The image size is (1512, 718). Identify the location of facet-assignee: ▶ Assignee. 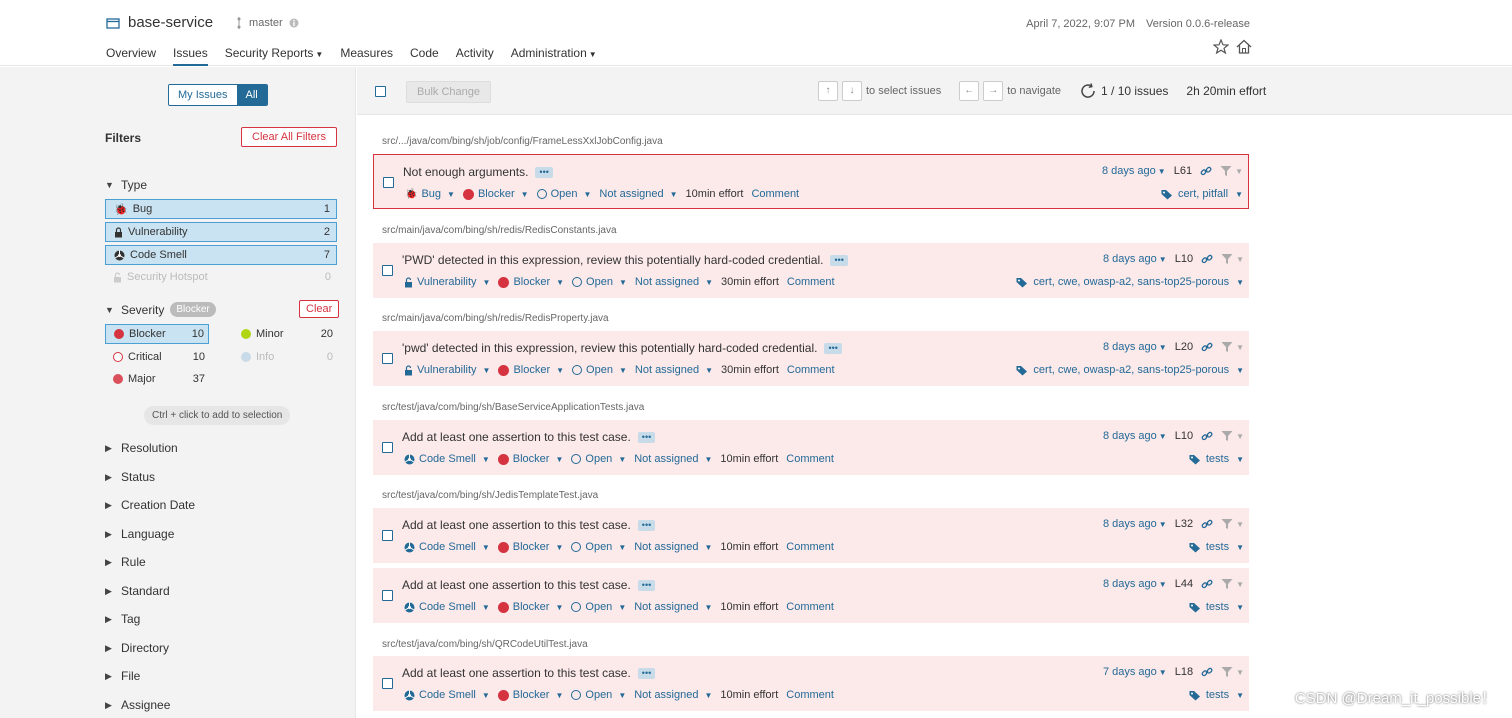
(137, 705).